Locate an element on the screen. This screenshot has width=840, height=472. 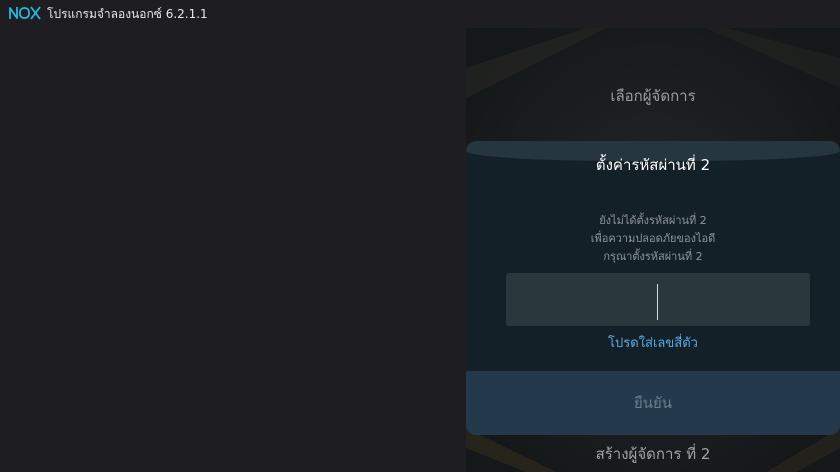
text-caret is located at coordinates (657, 302).